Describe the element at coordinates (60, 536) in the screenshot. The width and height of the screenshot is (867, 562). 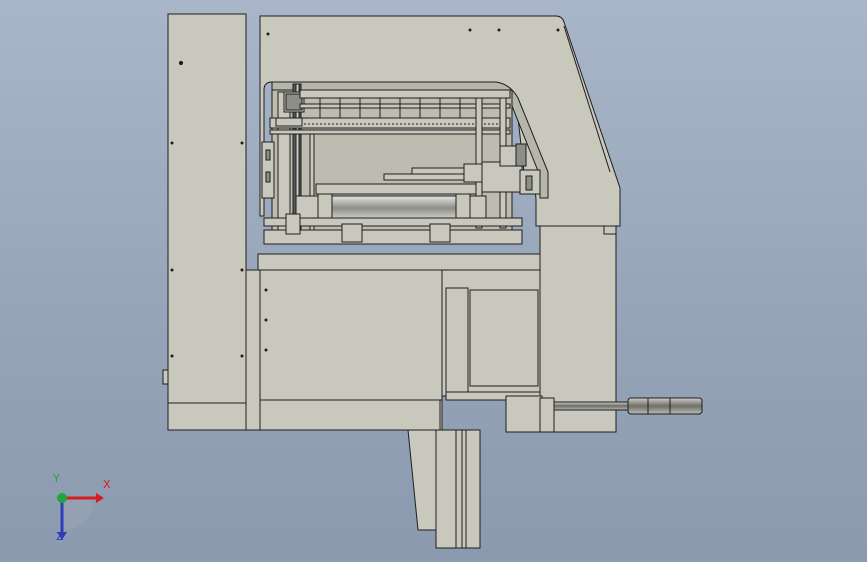
I see `z-axis-label: Z` at that location.